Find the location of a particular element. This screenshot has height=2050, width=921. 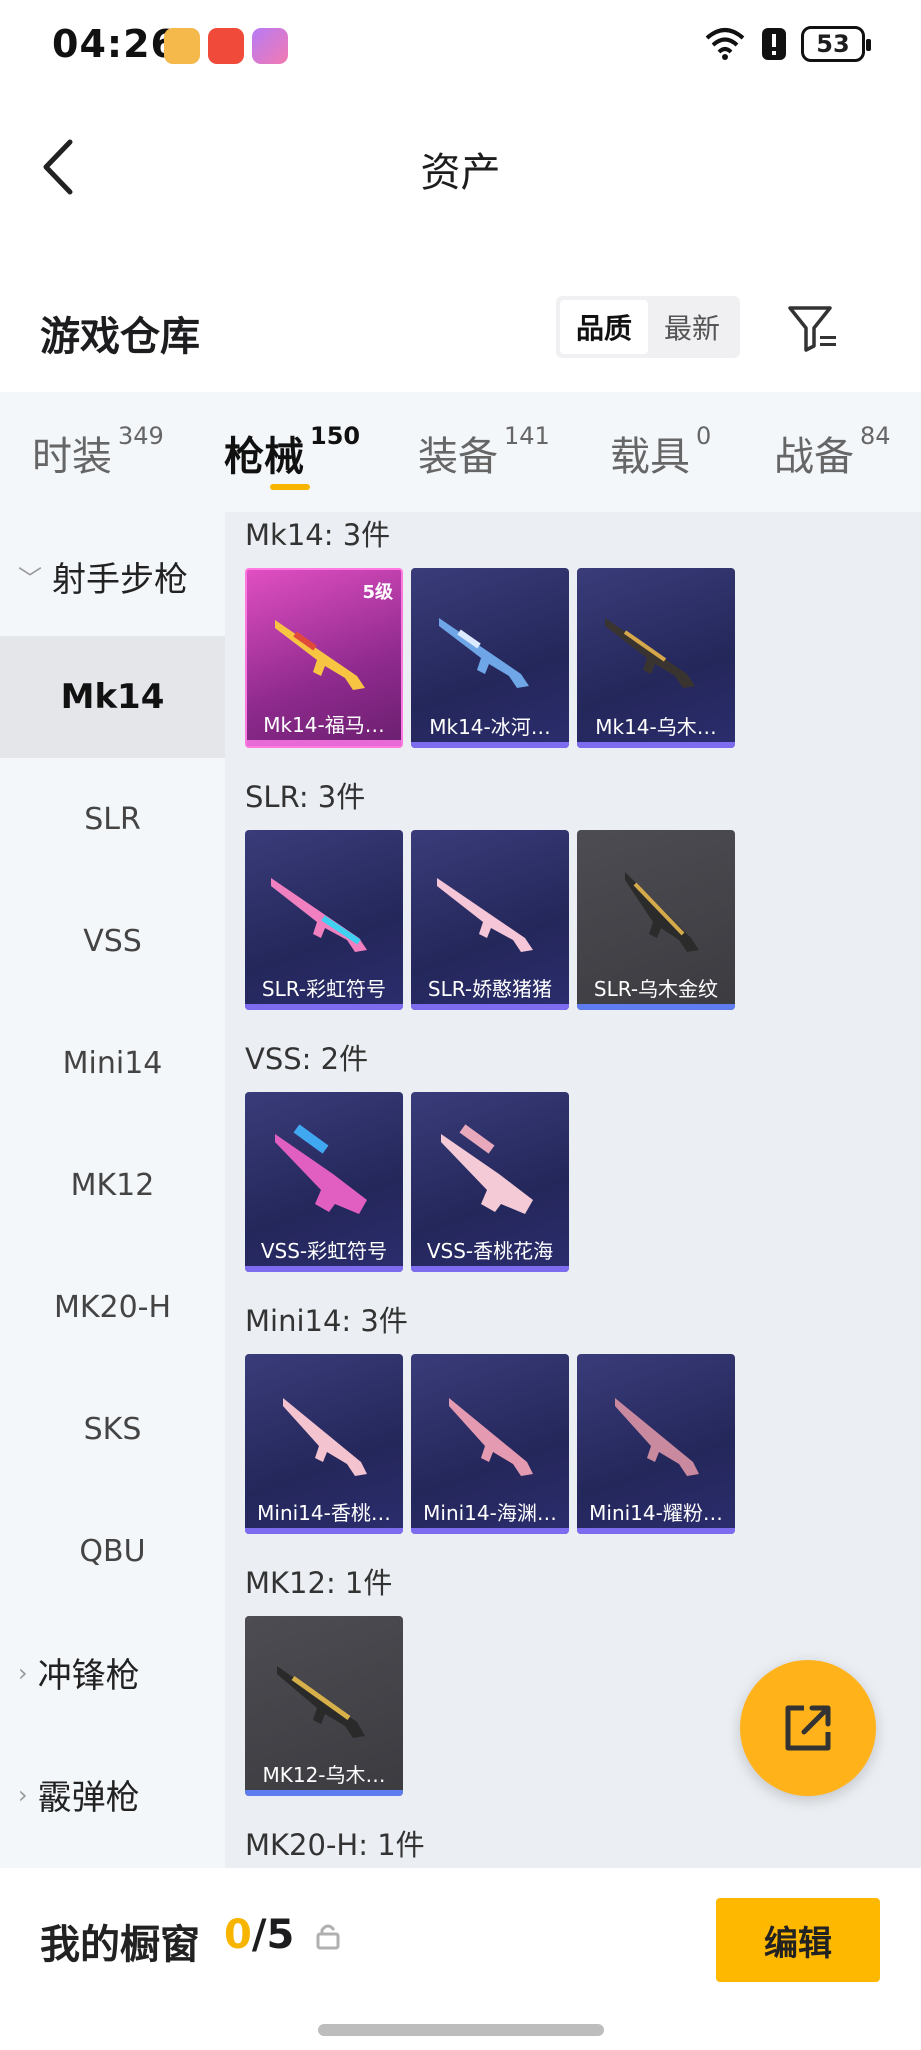

lock-icon is located at coordinates (328, 1937).